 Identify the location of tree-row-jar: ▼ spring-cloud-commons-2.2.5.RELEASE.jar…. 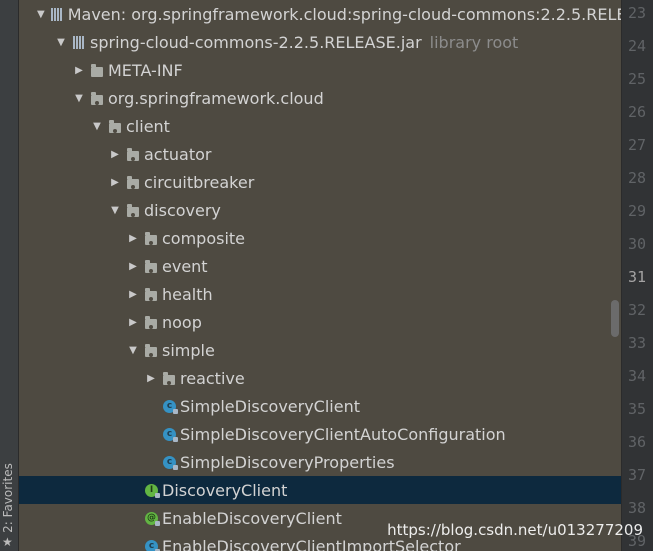
(338, 42).